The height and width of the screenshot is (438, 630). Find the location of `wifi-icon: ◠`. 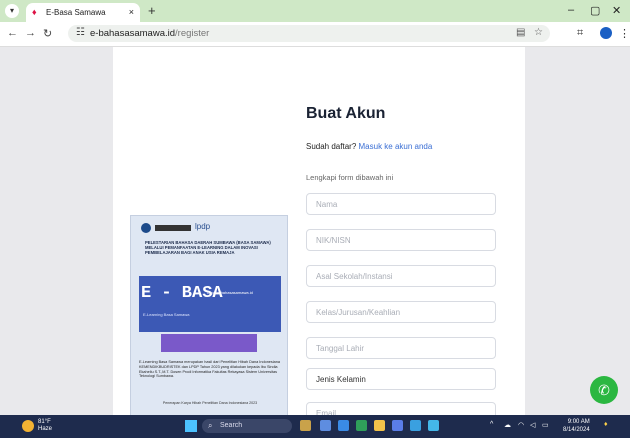

wifi-icon: ◠ is located at coordinates (521, 425).